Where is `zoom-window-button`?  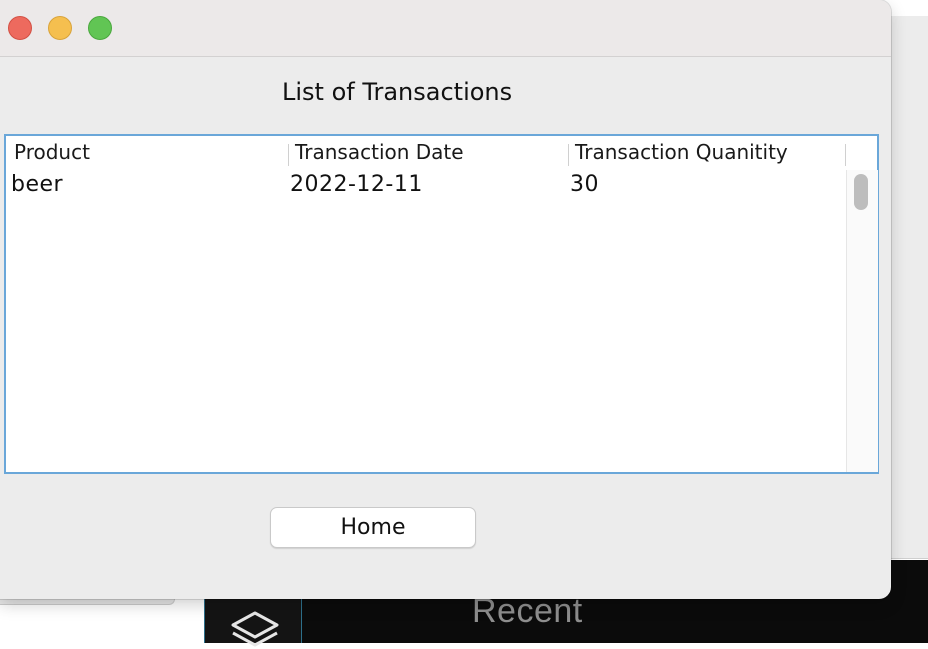
zoom-window-button is located at coordinates (100, 28).